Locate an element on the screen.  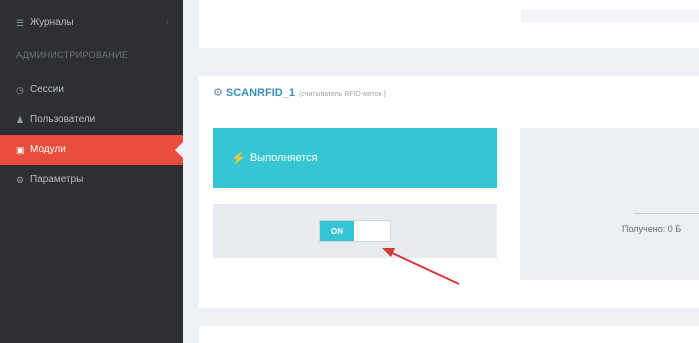
received-text: Получено: 0 Б is located at coordinates (652, 229).